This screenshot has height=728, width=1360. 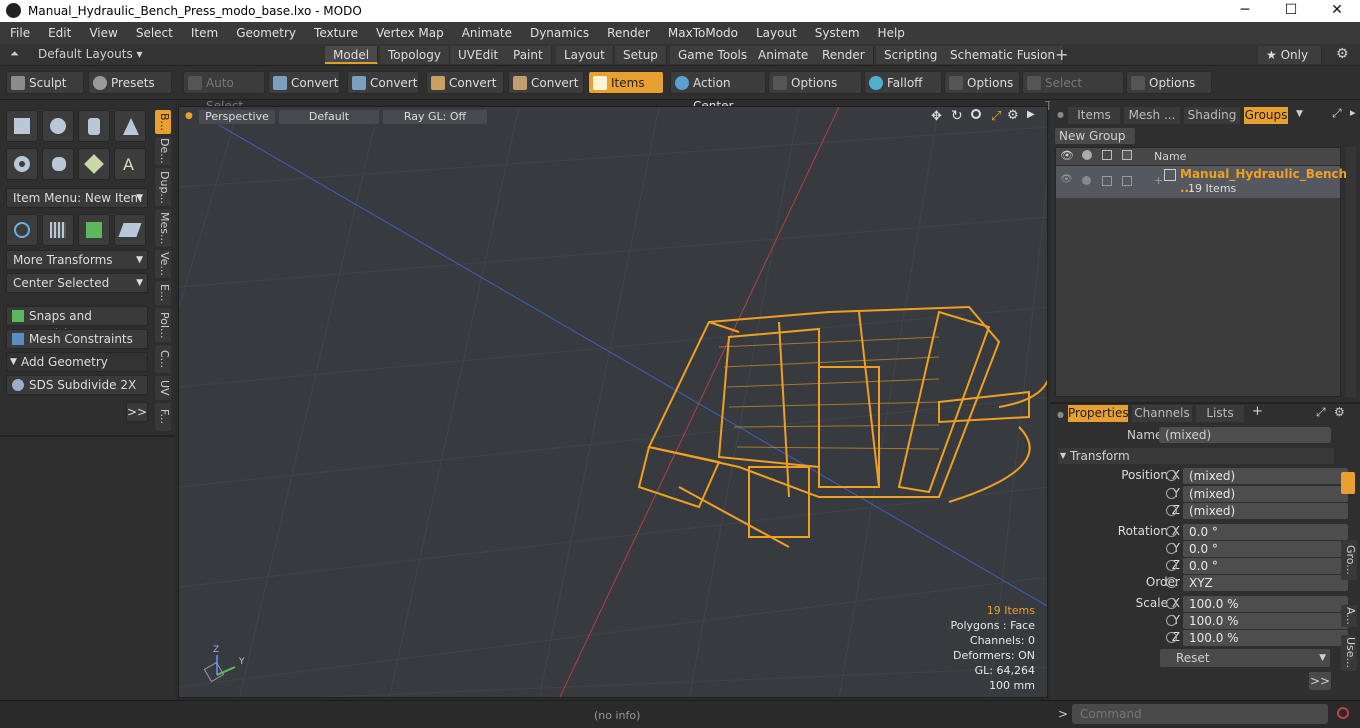 I want to click on select-through-button: Select Through, so click(x=1073, y=92).